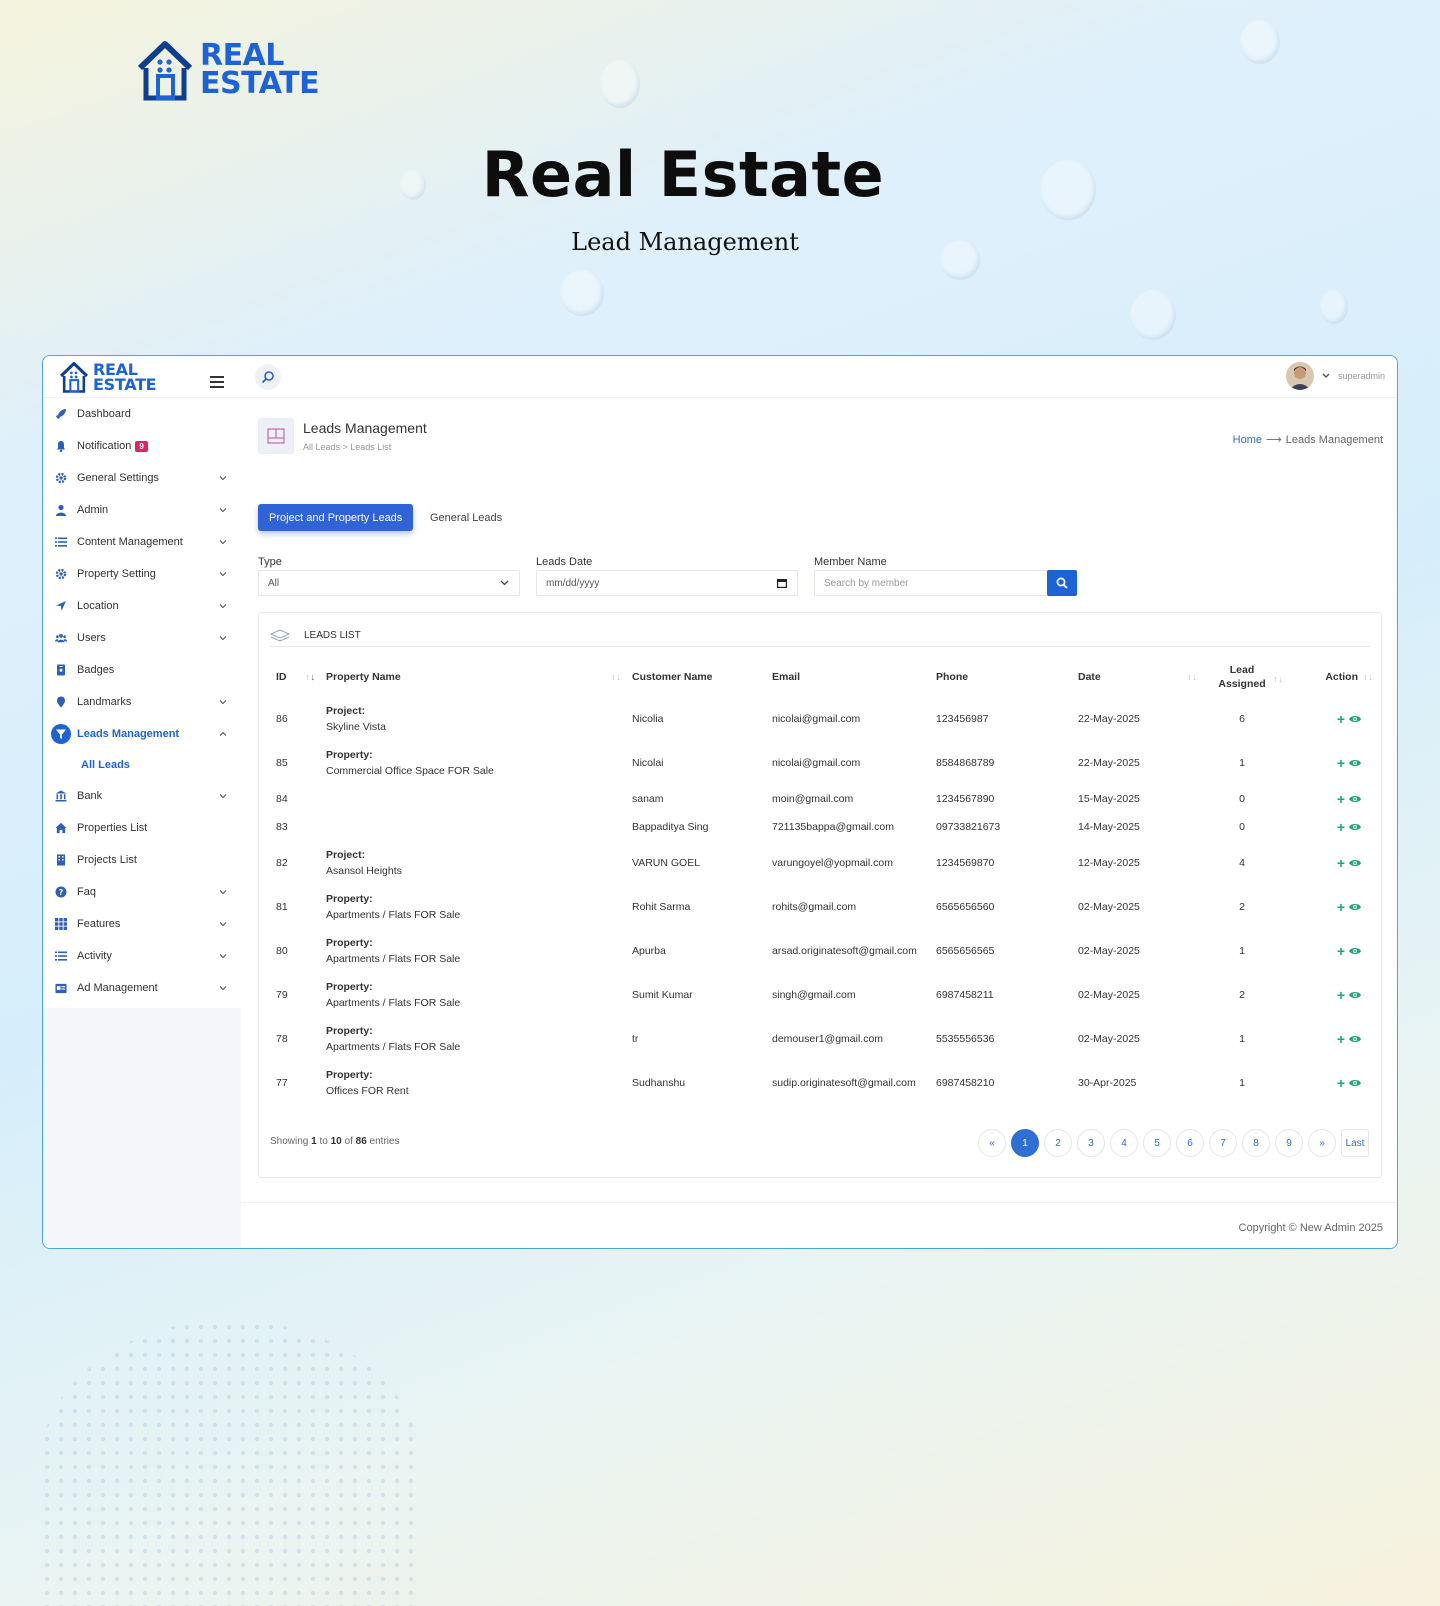 The image size is (1440, 1606). What do you see at coordinates (142, 574) in the screenshot?
I see `sidebar-item-property-setting: Property Setting` at bounding box center [142, 574].